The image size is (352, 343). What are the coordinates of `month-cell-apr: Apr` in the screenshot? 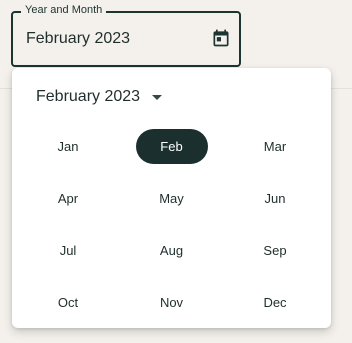 It's located at (68, 198).